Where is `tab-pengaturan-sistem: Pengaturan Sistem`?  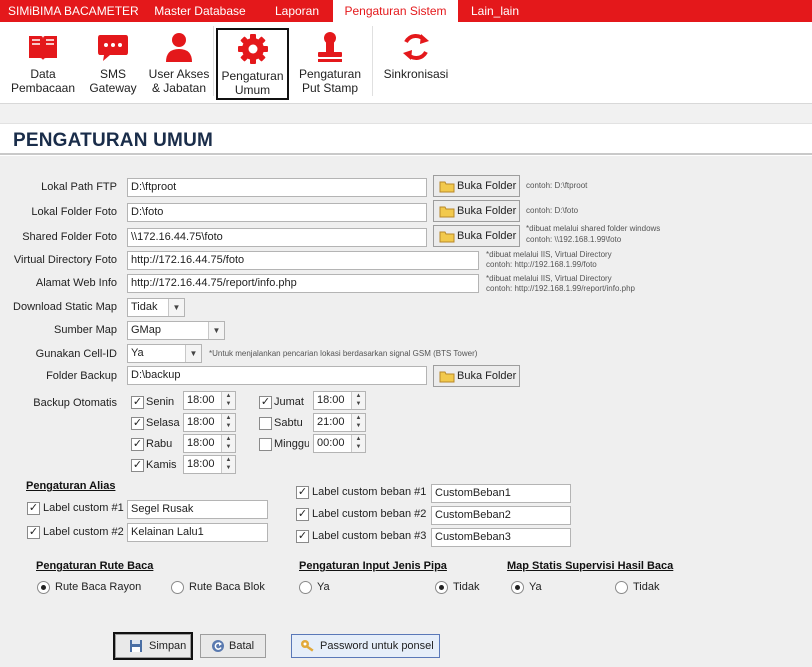
tab-pengaturan-sistem: Pengaturan Sistem is located at coordinates (395, 11).